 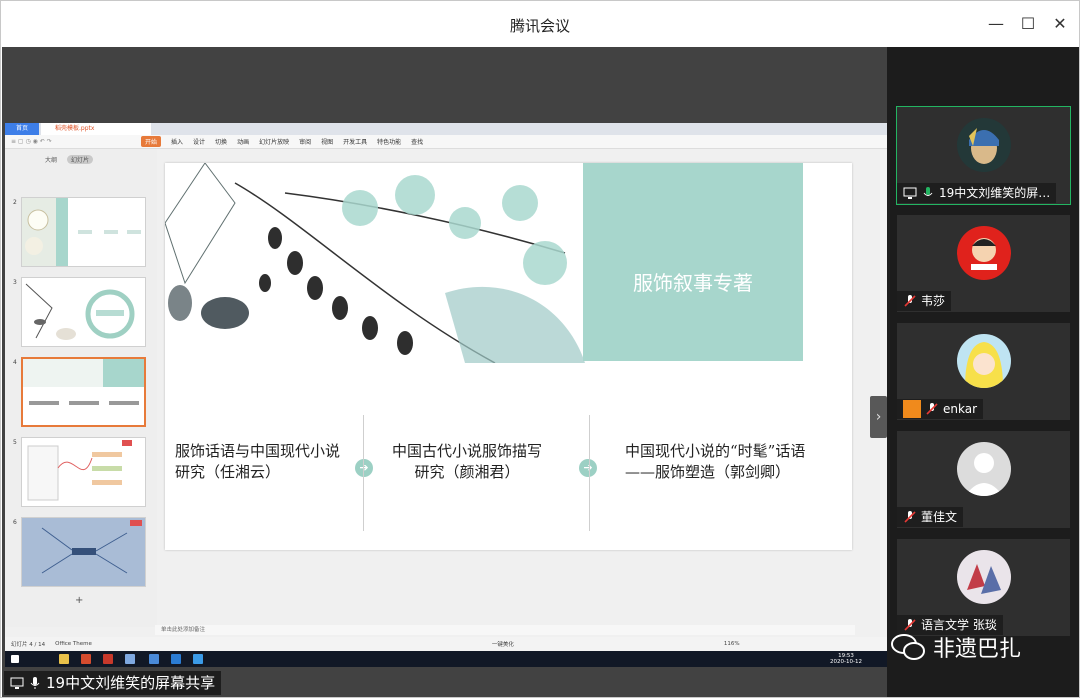 I want to click on participant-name: 韦莎, so click(x=933, y=301).